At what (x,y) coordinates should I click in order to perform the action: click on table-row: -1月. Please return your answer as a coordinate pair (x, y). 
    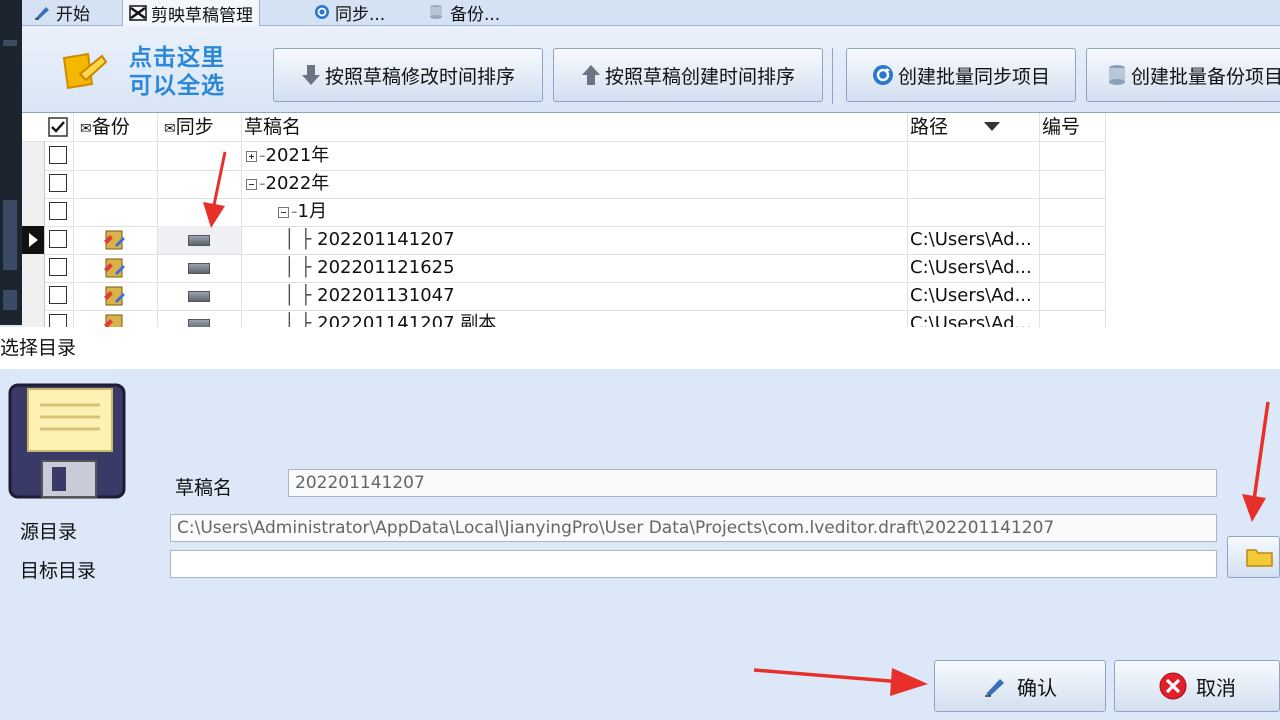
    Looking at the image, I should click on (564, 212).